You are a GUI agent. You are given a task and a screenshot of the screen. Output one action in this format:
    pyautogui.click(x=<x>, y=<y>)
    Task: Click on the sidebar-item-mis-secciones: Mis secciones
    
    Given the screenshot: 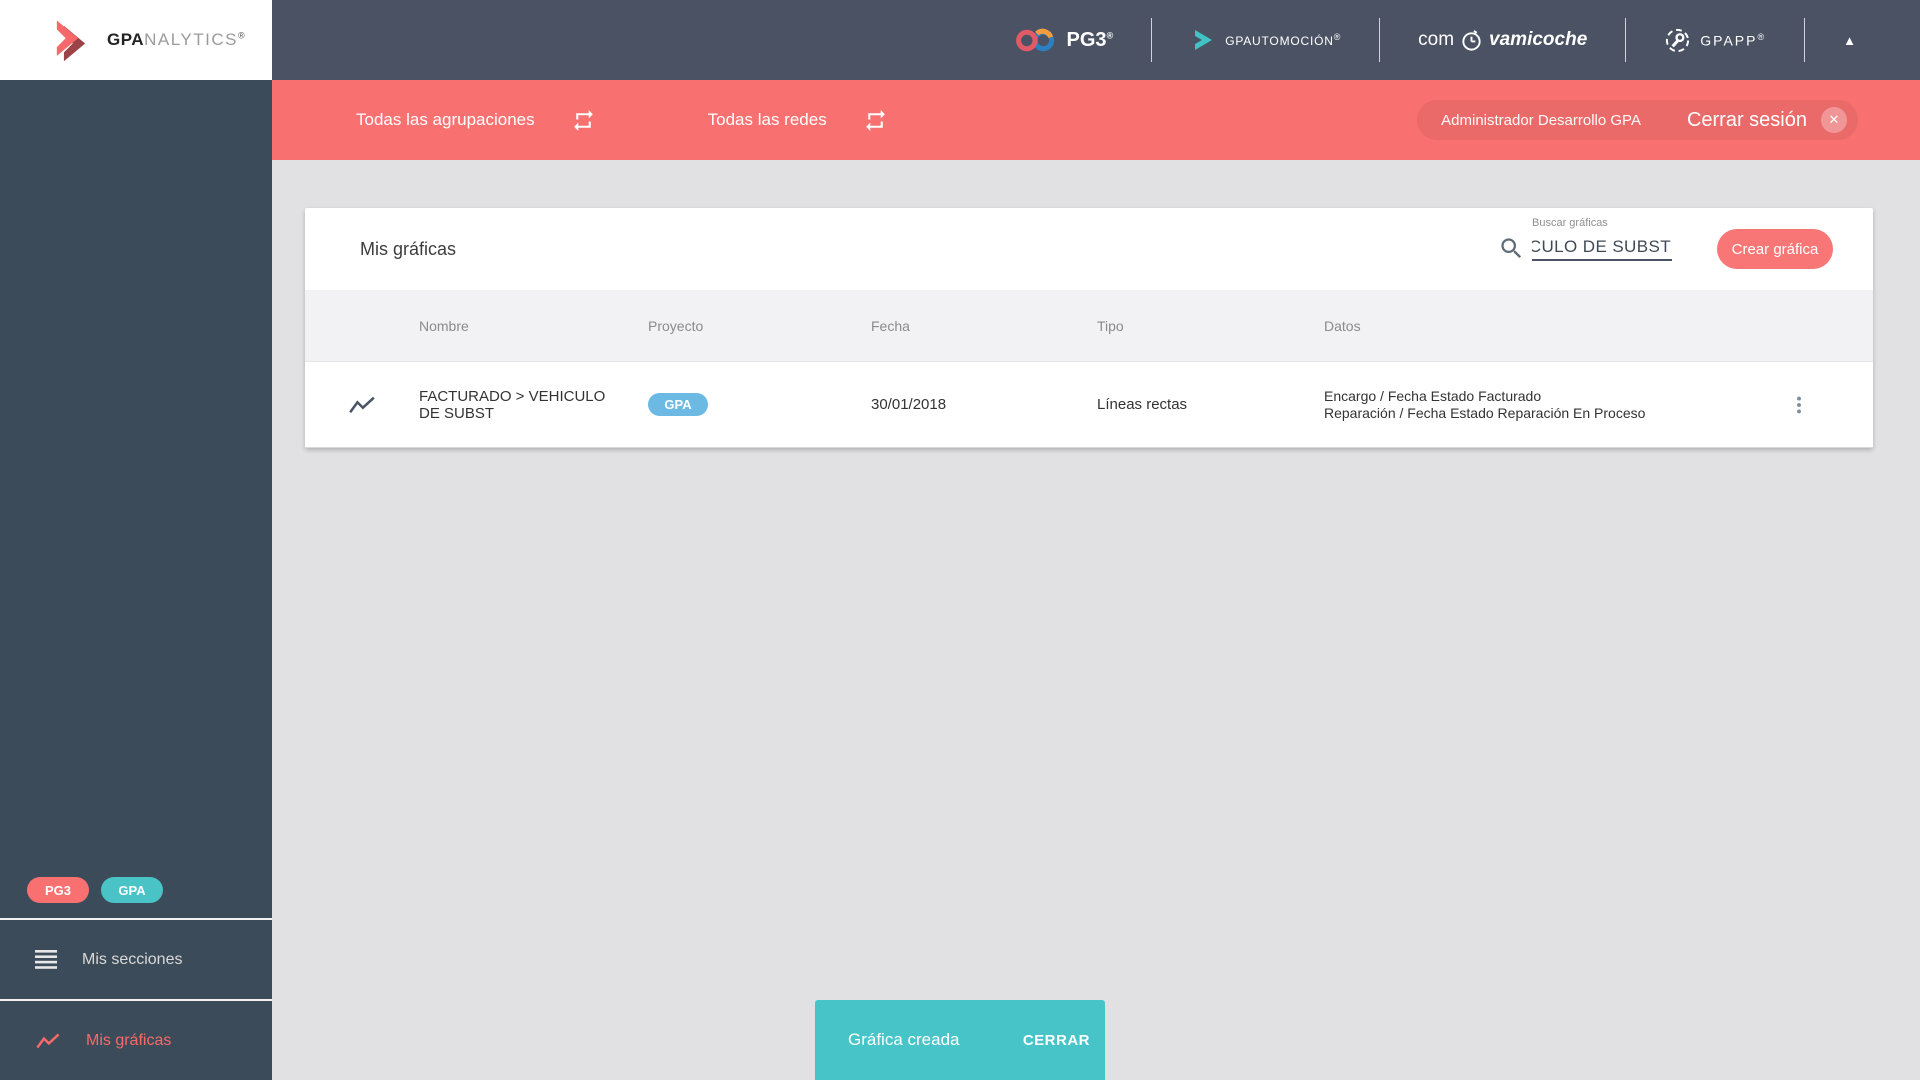 What is the action you would take?
    pyautogui.click(x=136, y=959)
    